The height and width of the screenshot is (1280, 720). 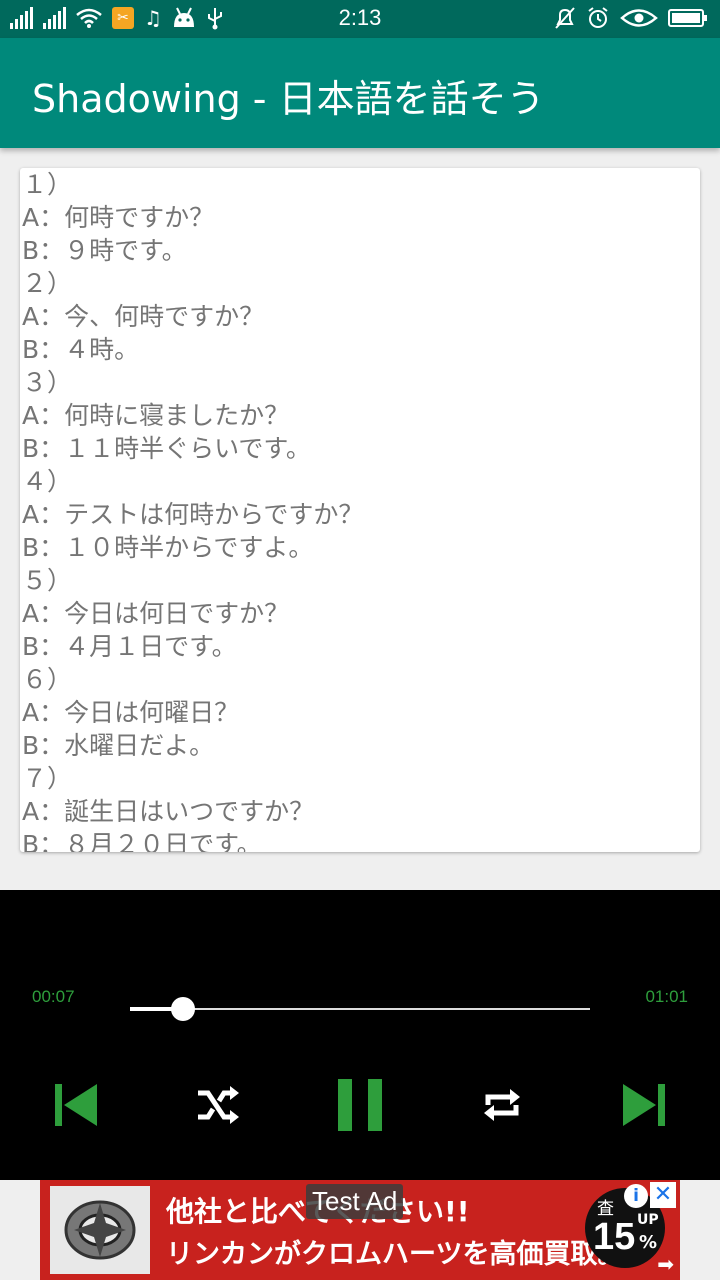 I want to click on dialogue-line: B：９時です。, so click(x=104, y=250).